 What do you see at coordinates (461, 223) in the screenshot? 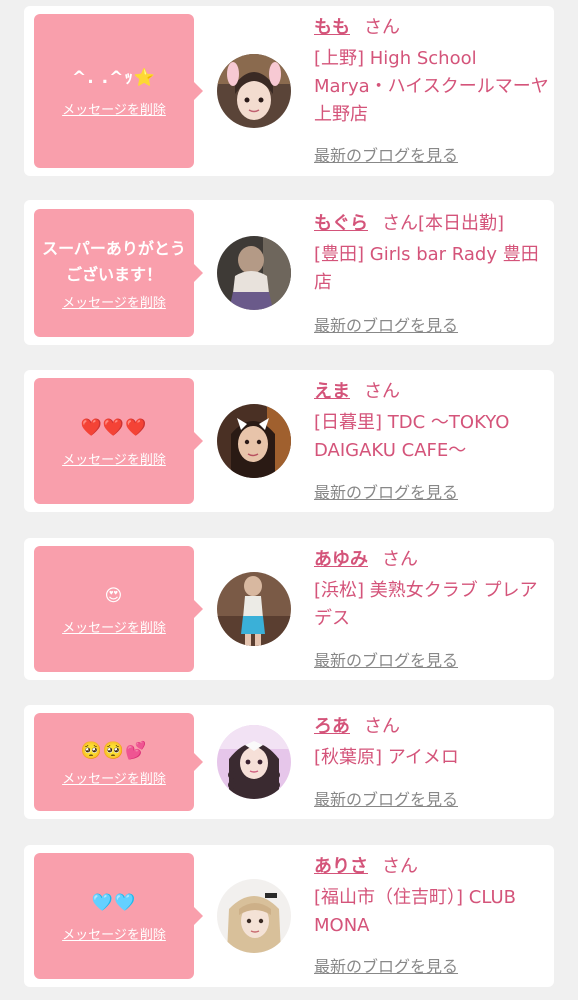
I see `name-suffix: [本日出勤]` at bounding box center [461, 223].